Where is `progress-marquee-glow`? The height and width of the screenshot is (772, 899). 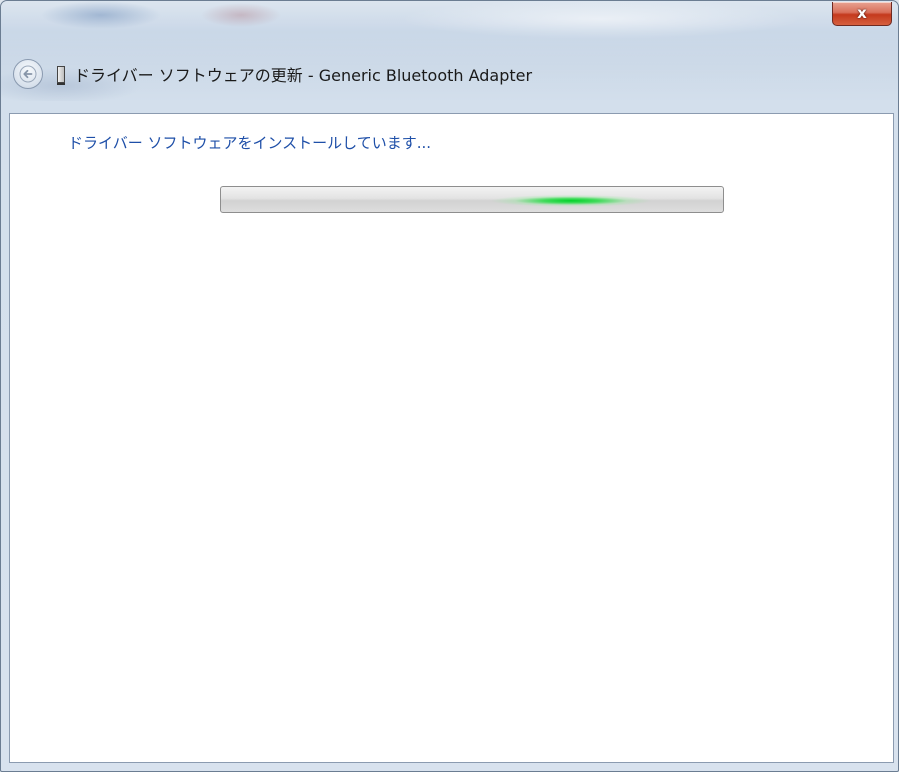 progress-marquee-glow is located at coordinates (571, 199).